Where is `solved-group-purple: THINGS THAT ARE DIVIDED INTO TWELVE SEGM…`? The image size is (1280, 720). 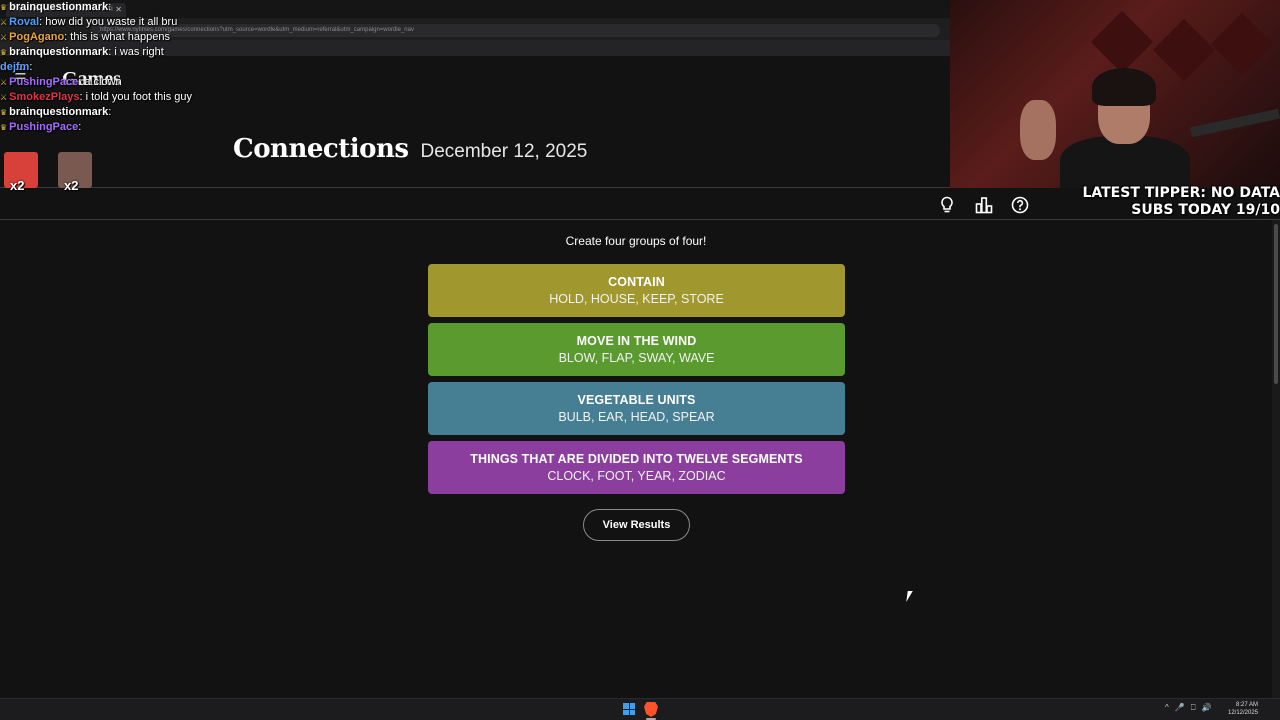
solved-group-purple: THINGS THAT ARE DIVIDED INTO TWELVE SEGM… is located at coordinates (636, 467).